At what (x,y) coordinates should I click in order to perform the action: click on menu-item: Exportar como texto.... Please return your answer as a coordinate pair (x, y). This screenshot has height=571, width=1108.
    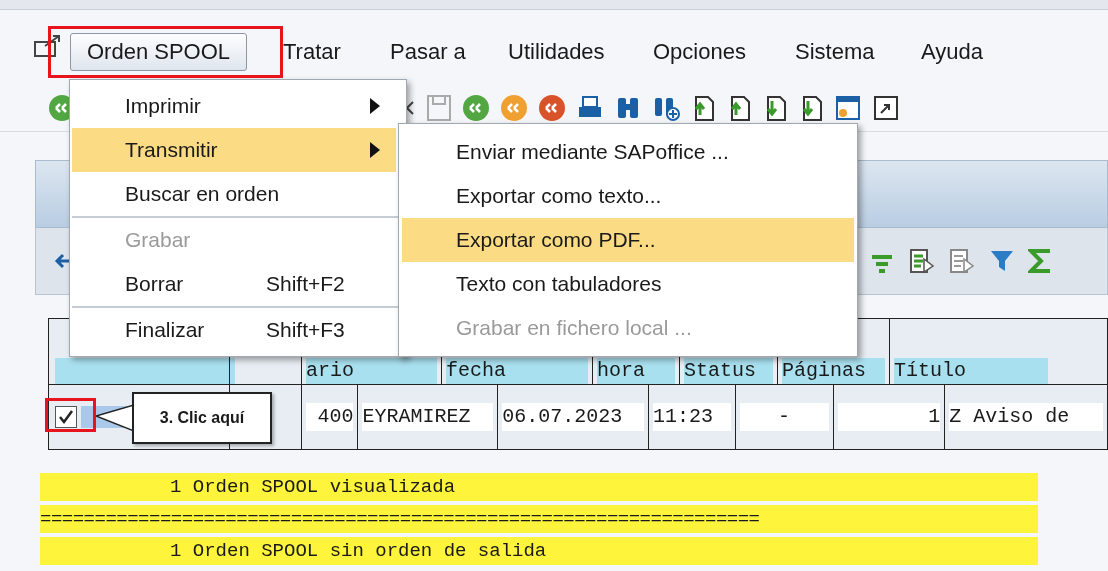
    Looking at the image, I should click on (628, 196).